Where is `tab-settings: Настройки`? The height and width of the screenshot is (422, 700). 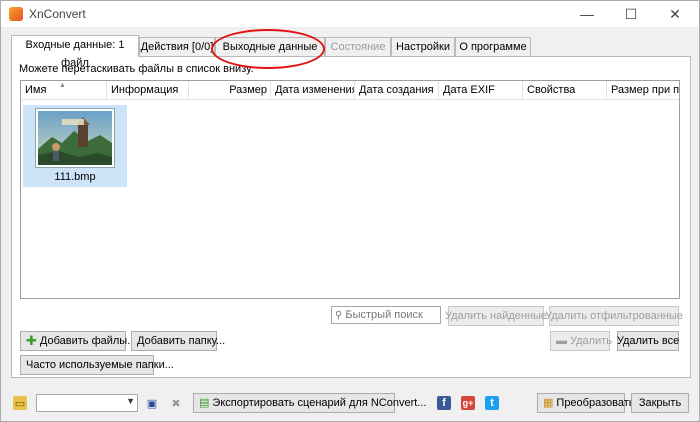
tab-settings: Настройки is located at coordinates (423, 47).